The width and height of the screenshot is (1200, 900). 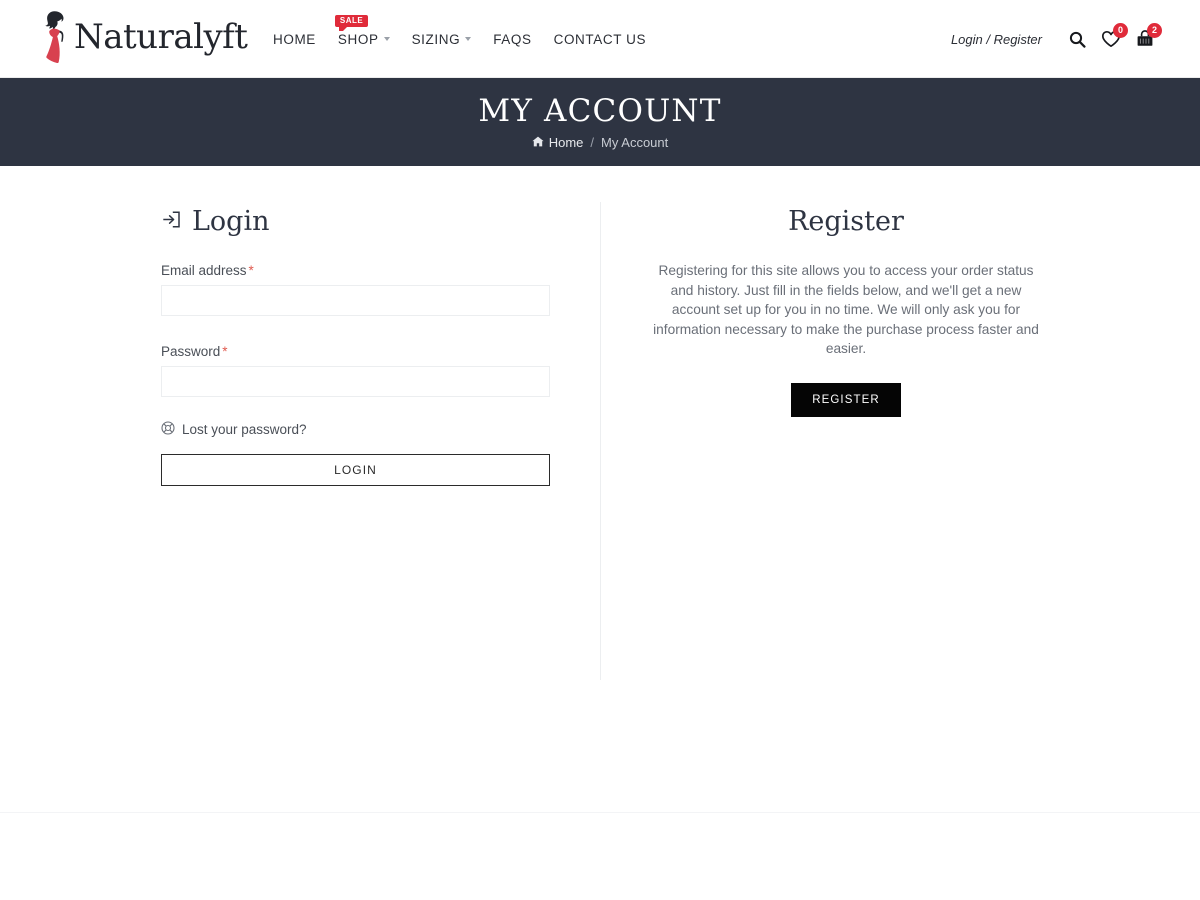 What do you see at coordinates (168, 429) in the screenshot?
I see `lifebuoy-icon` at bounding box center [168, 429].